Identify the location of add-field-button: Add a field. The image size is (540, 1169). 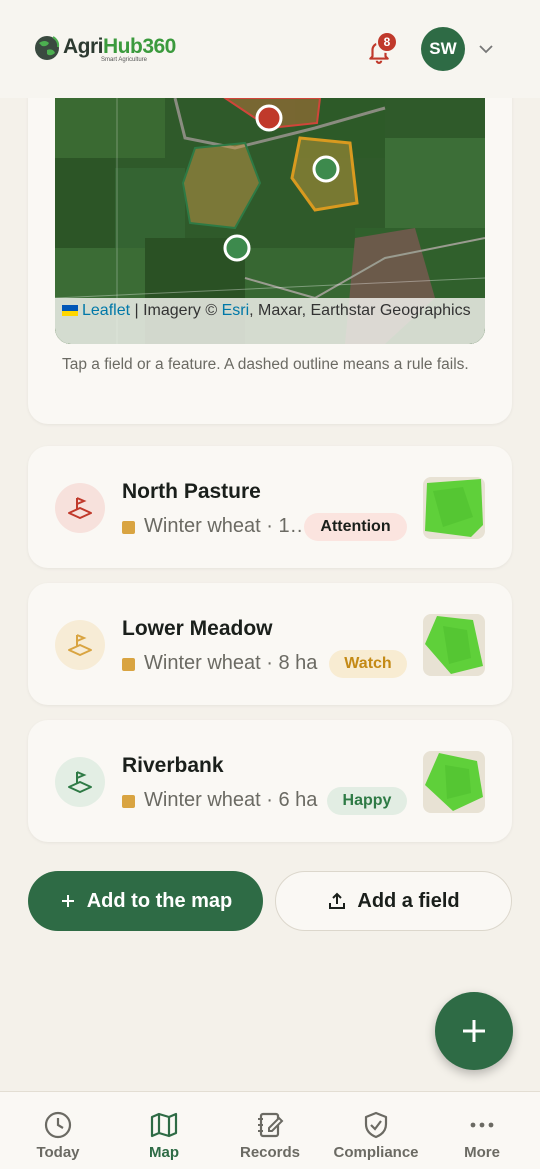
(393, 901).